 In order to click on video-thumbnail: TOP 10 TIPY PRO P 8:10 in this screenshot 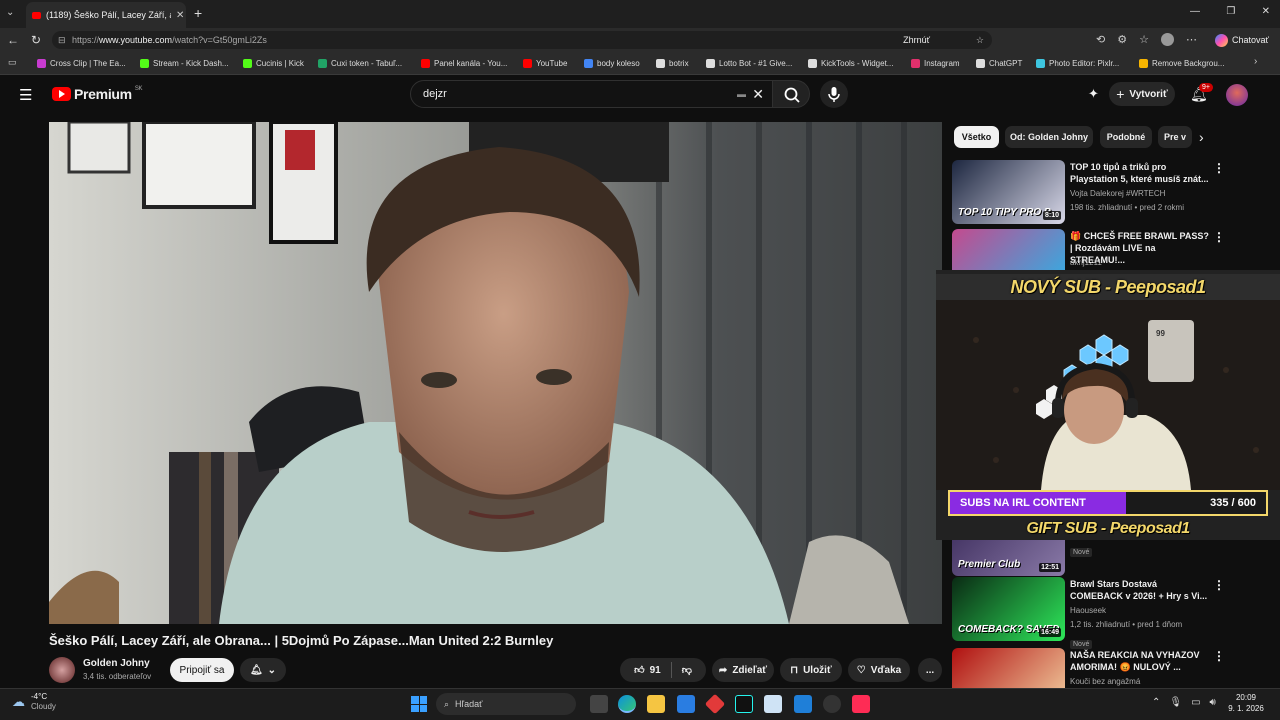, I will do `click(1008, 192)`.